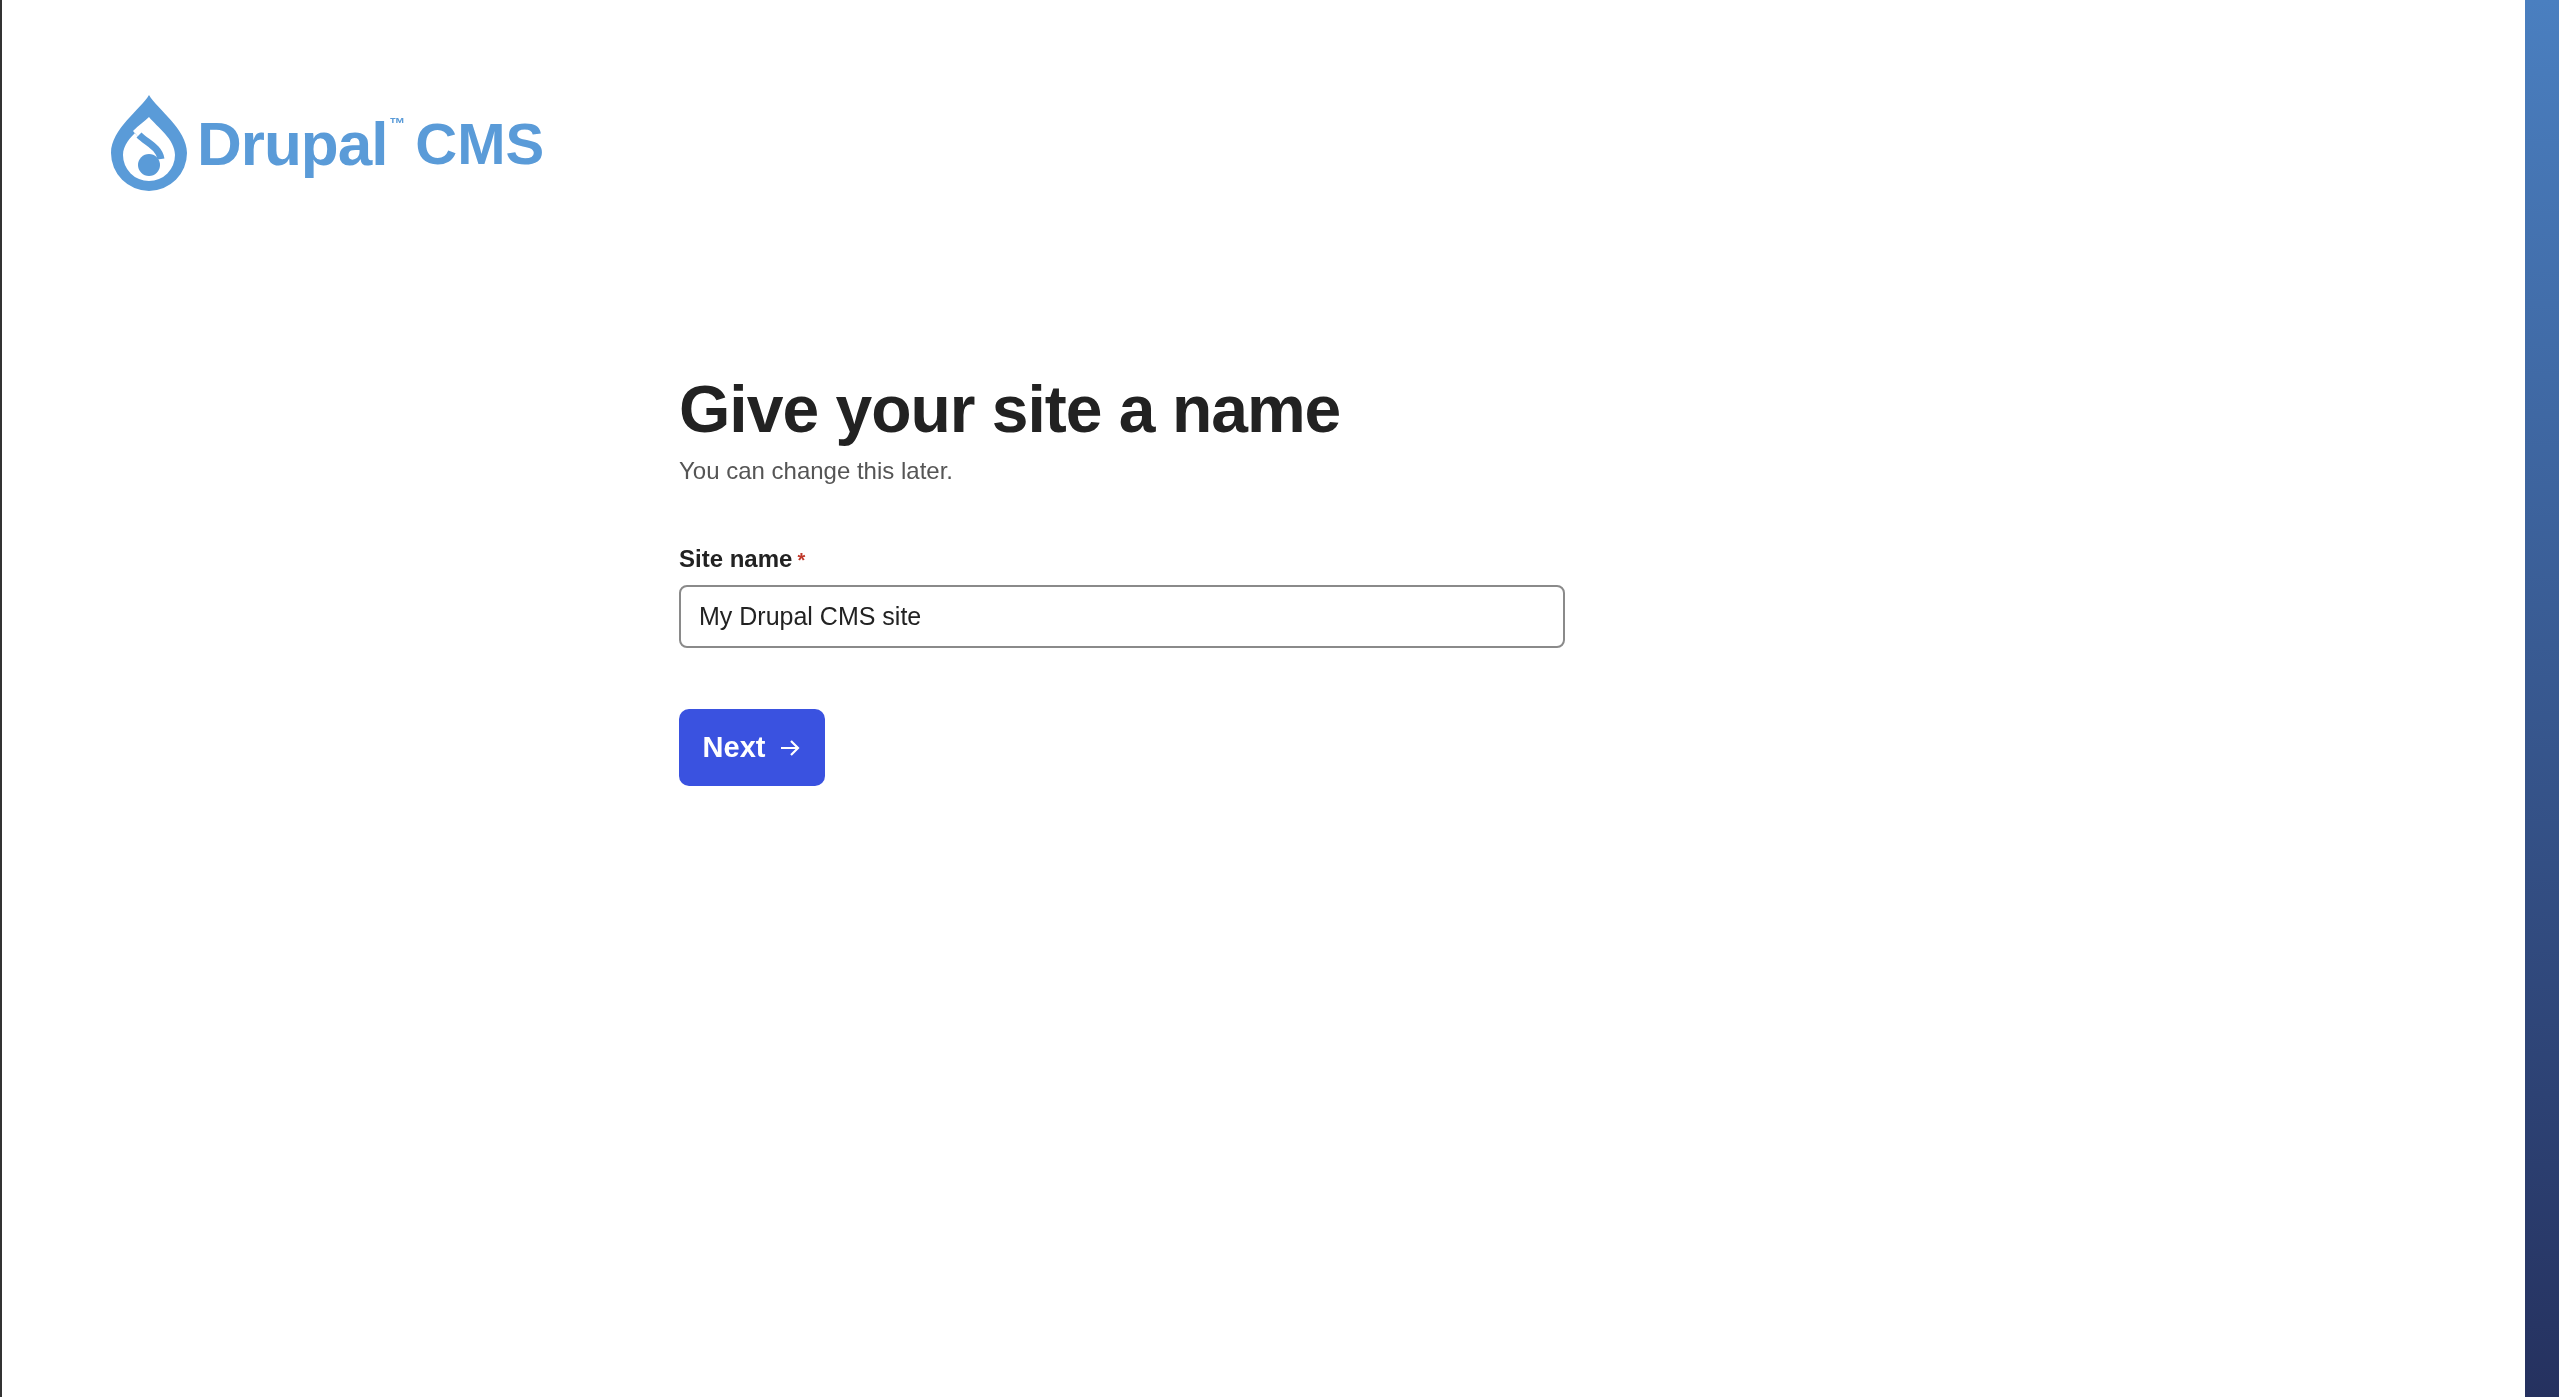  I want to click on page-heading: Give your site a name, so click(1010, 409).